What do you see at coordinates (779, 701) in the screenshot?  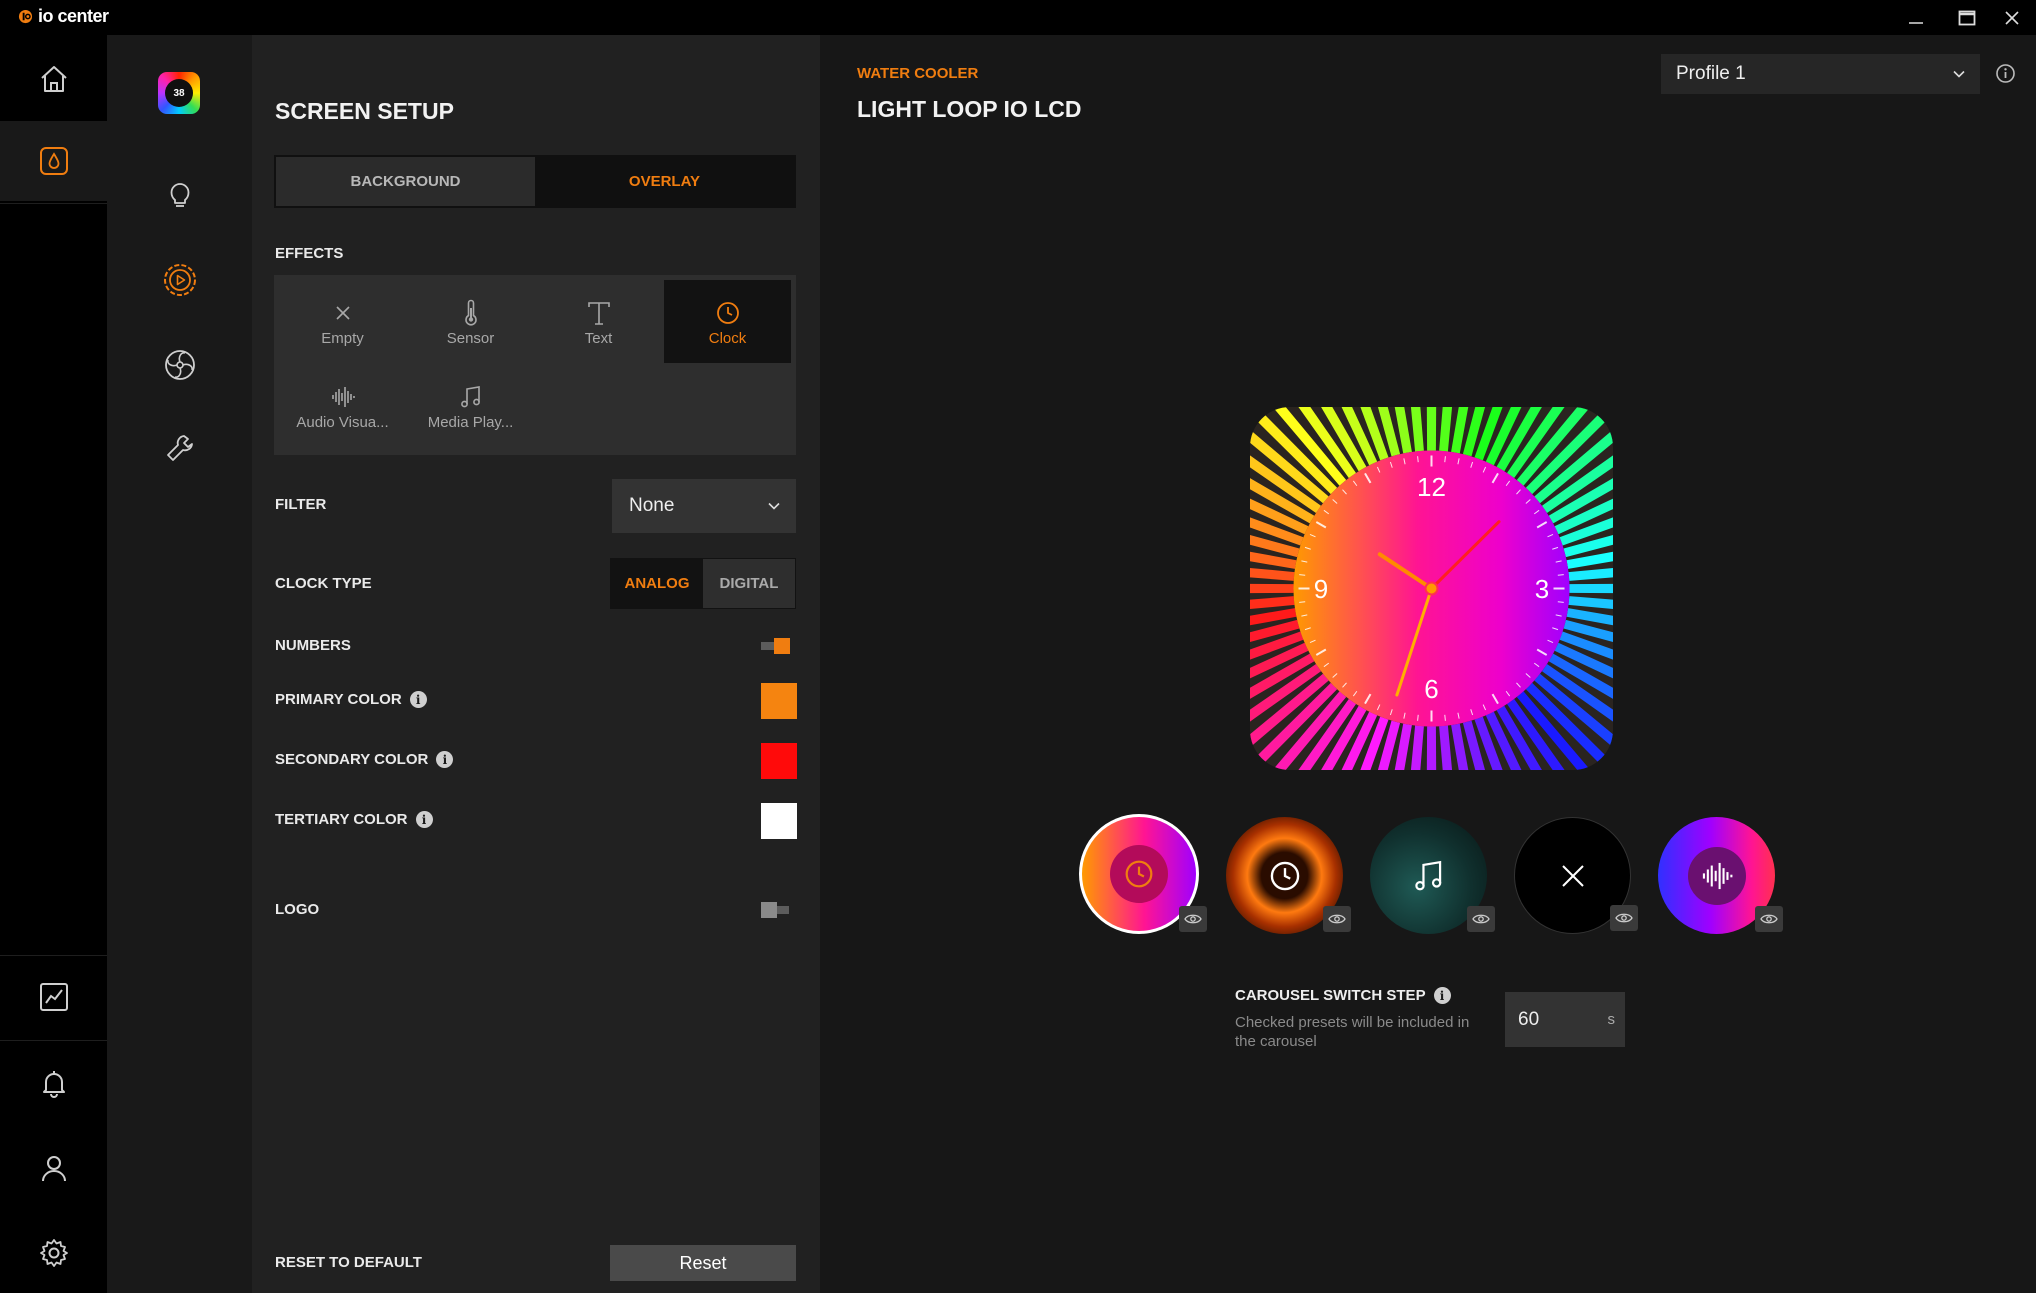 I see `primary-color-swatch` at bounding box center [779, 701].